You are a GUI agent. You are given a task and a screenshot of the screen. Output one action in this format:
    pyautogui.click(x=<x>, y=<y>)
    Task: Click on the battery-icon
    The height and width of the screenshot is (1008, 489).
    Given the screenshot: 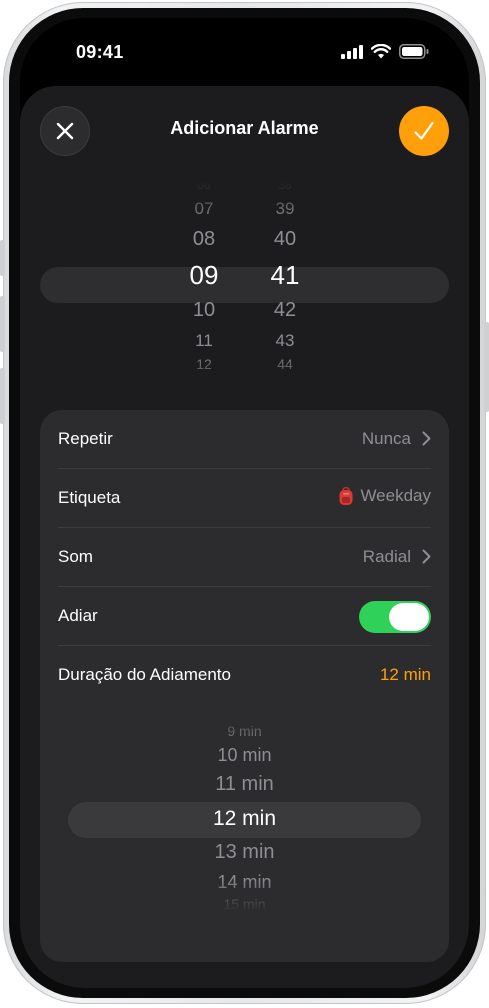 What is the action you would take?
    pyautogui.click(x=414, y=51)
    